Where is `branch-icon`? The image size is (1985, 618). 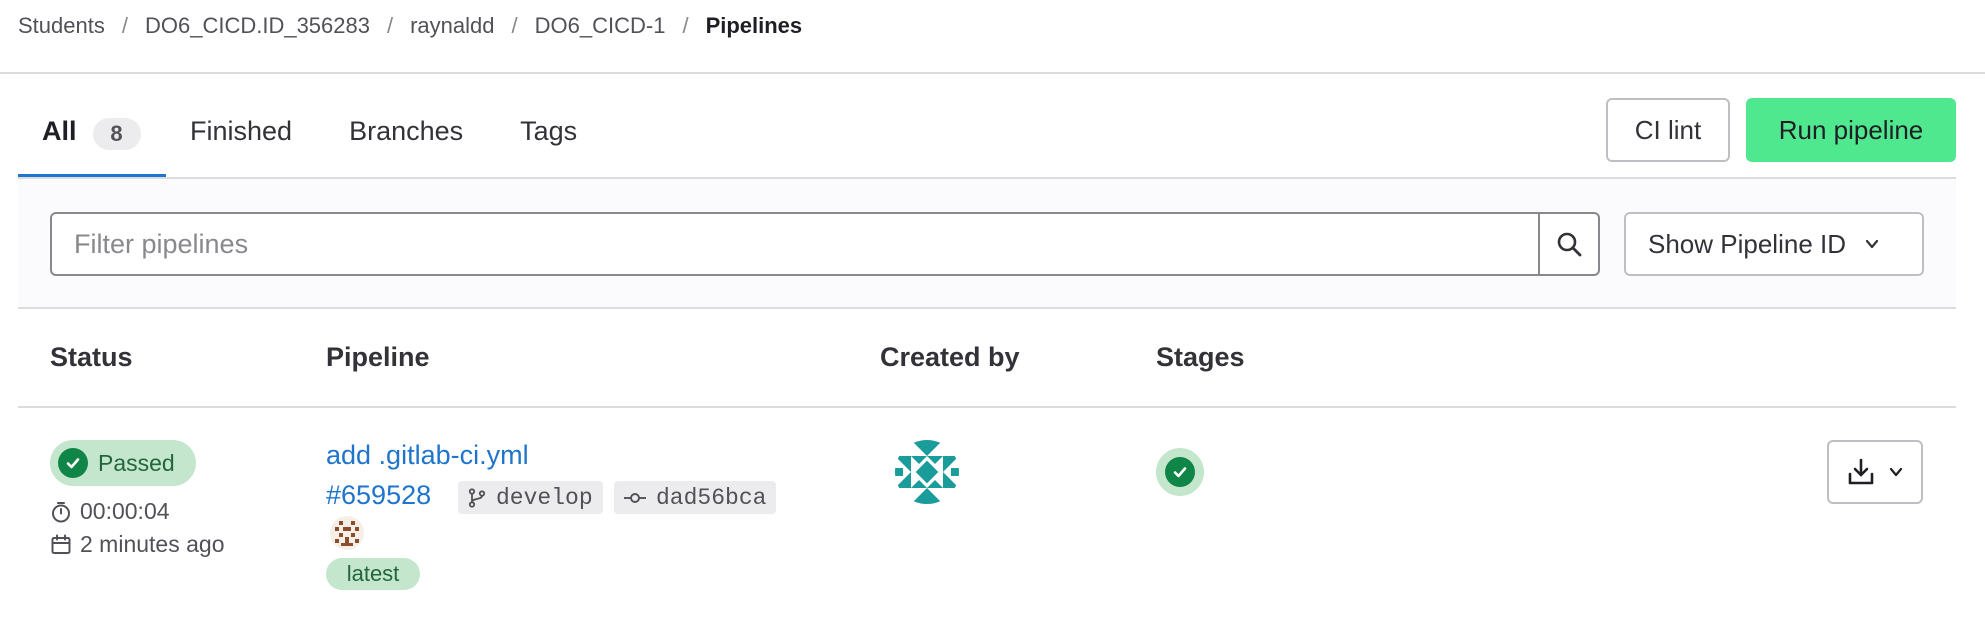 branch-icon is located at coordinates (477, 497).